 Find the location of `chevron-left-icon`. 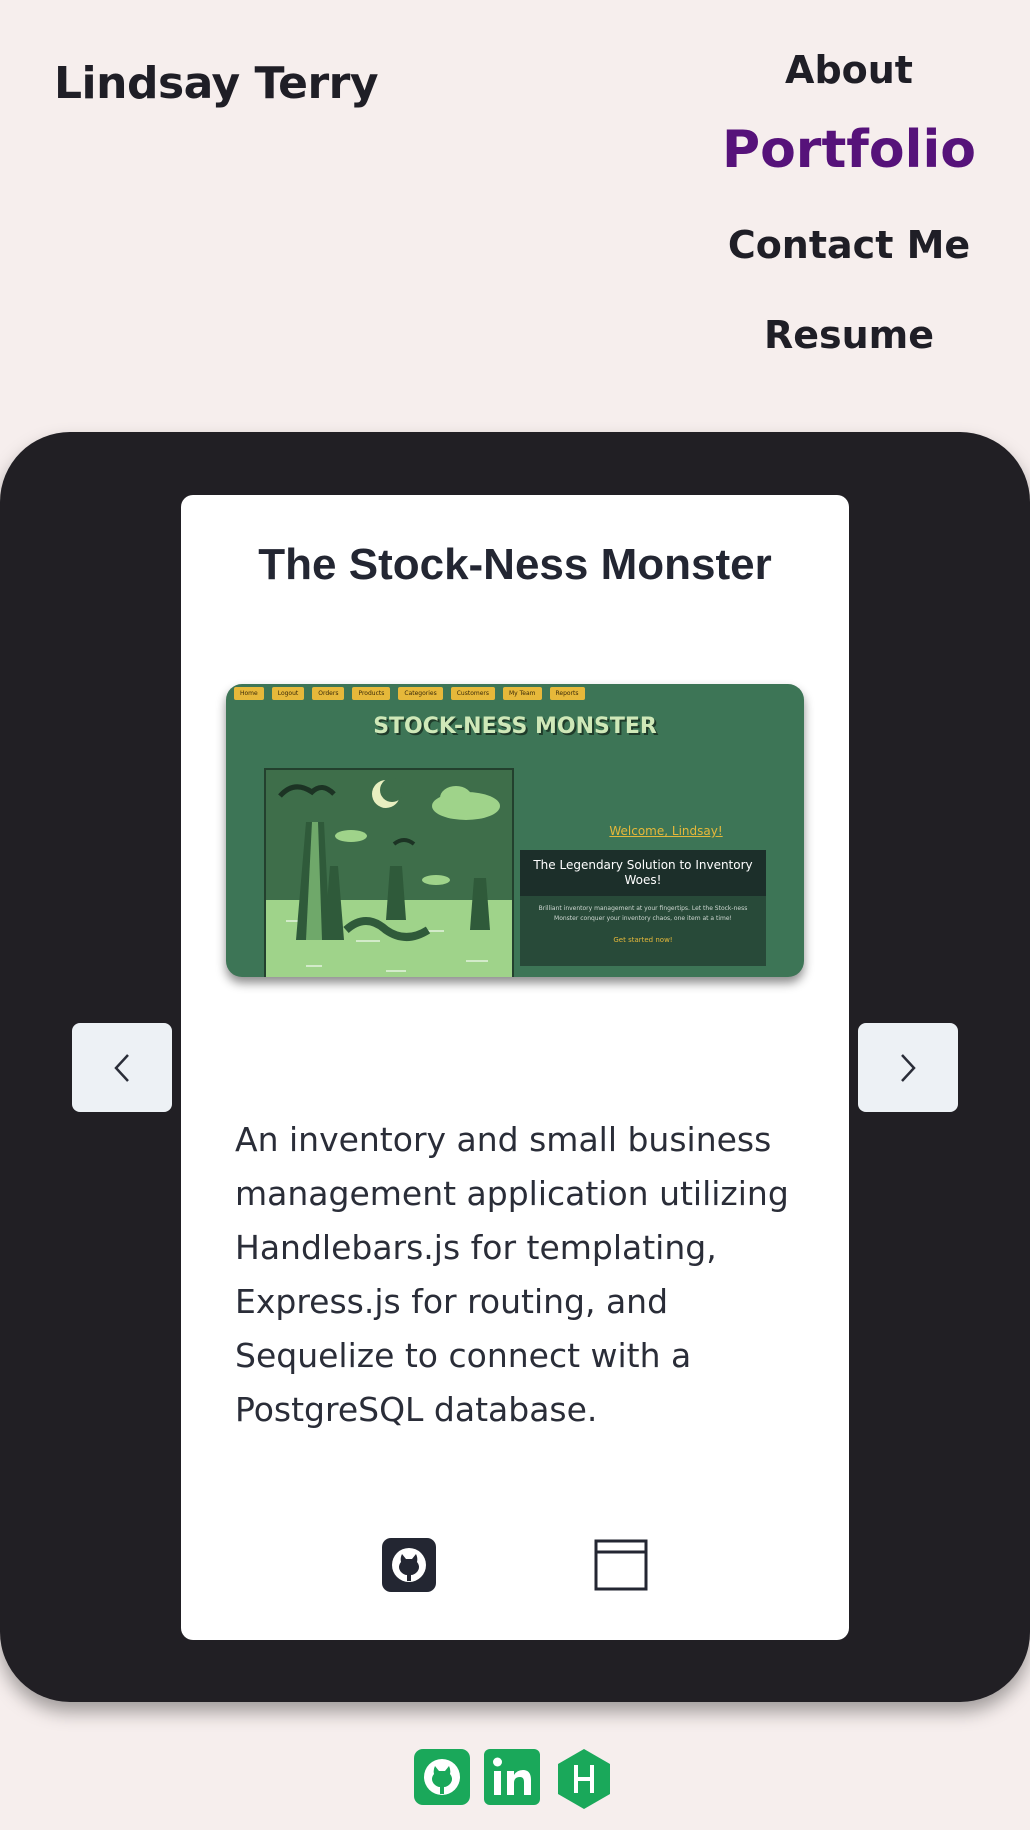

chevron-left-icon is located at coordinates (121, 1067).